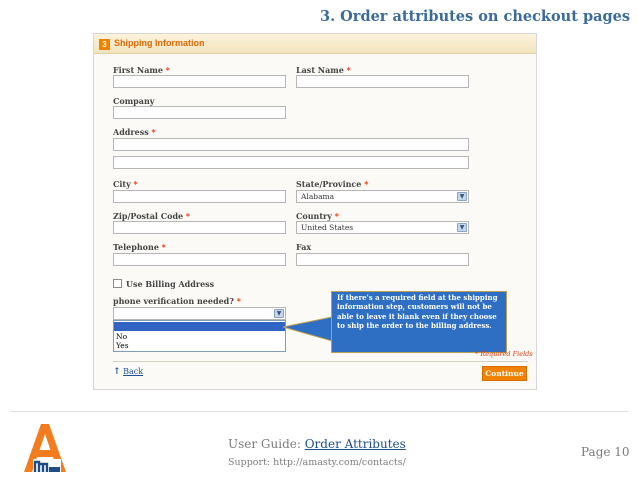 This screenshot has height=479, width=638. What do you see at coordinates (117, 283) in the screenshot?
I see `use-billing-checkbox` at bounding box center [117, 283].